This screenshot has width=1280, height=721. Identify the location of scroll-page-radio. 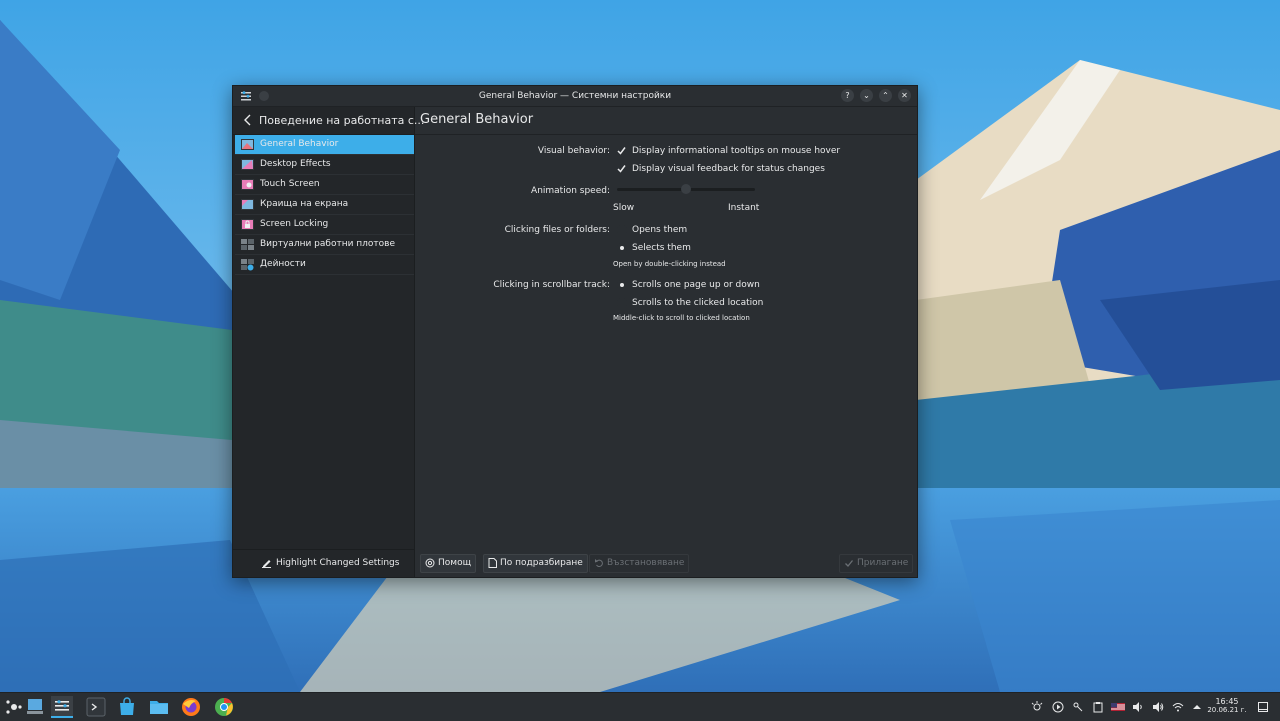
(622, 285).